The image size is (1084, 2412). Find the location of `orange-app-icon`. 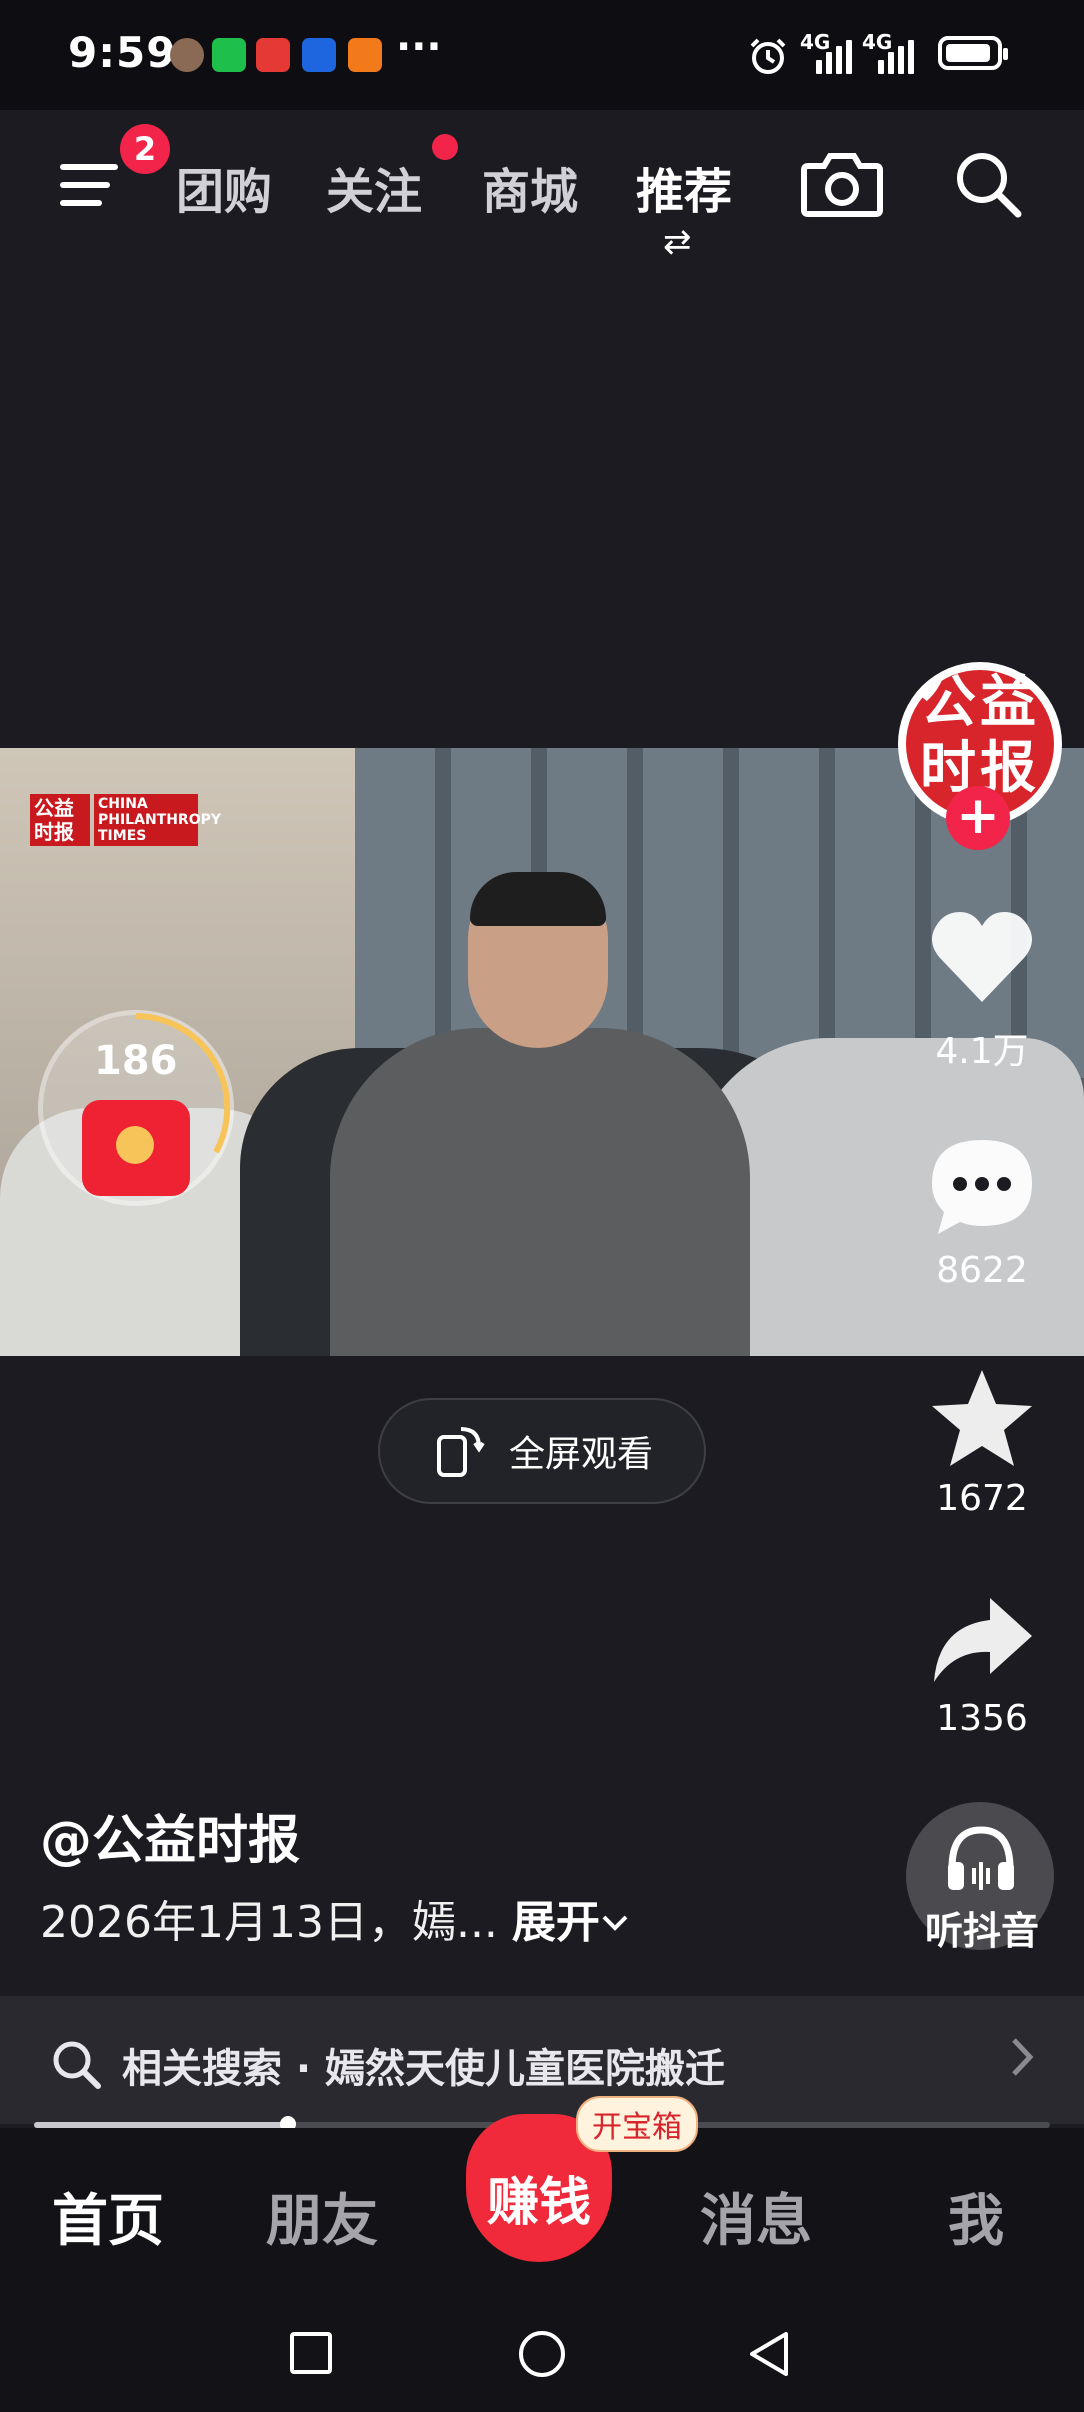

orange-app-icon is located at coordinates (365, 55).